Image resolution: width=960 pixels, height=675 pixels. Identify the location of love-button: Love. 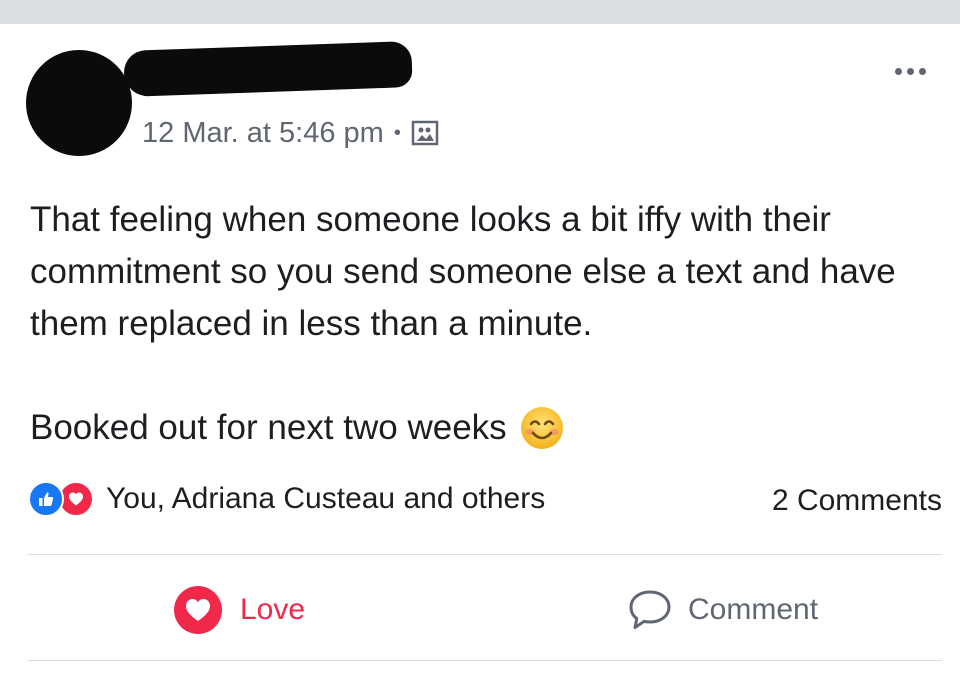
(239, 610).